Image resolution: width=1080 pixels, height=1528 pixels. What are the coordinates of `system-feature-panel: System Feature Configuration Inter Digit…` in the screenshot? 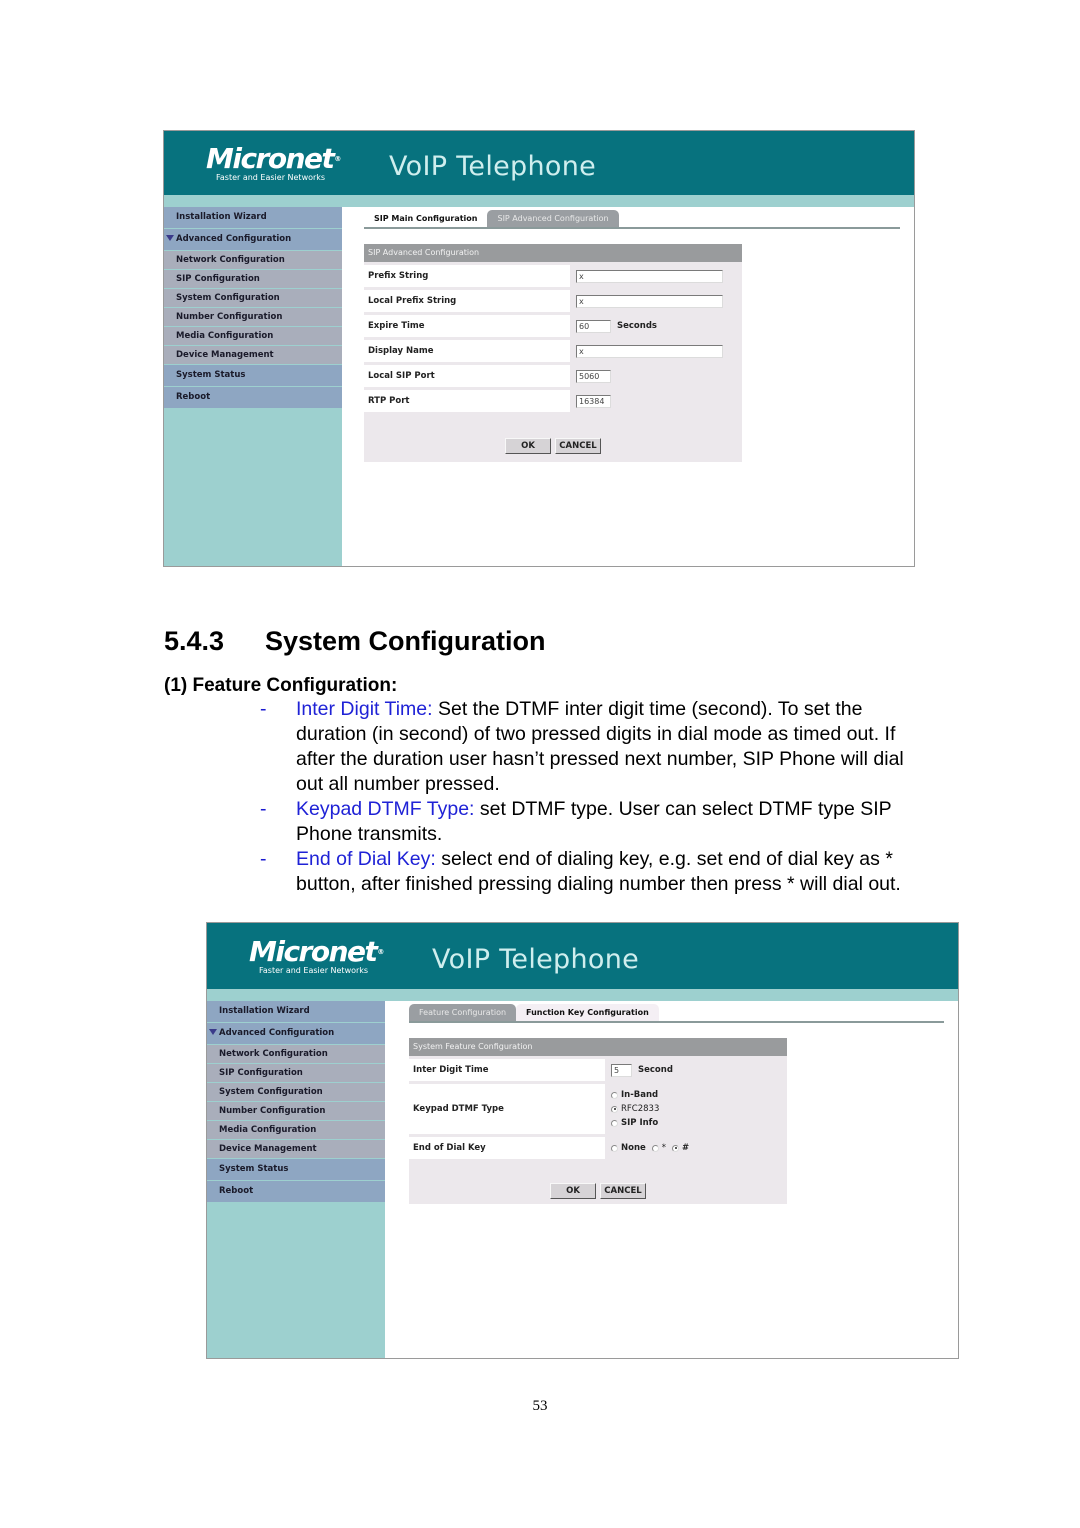 It's located at (598, 1121).